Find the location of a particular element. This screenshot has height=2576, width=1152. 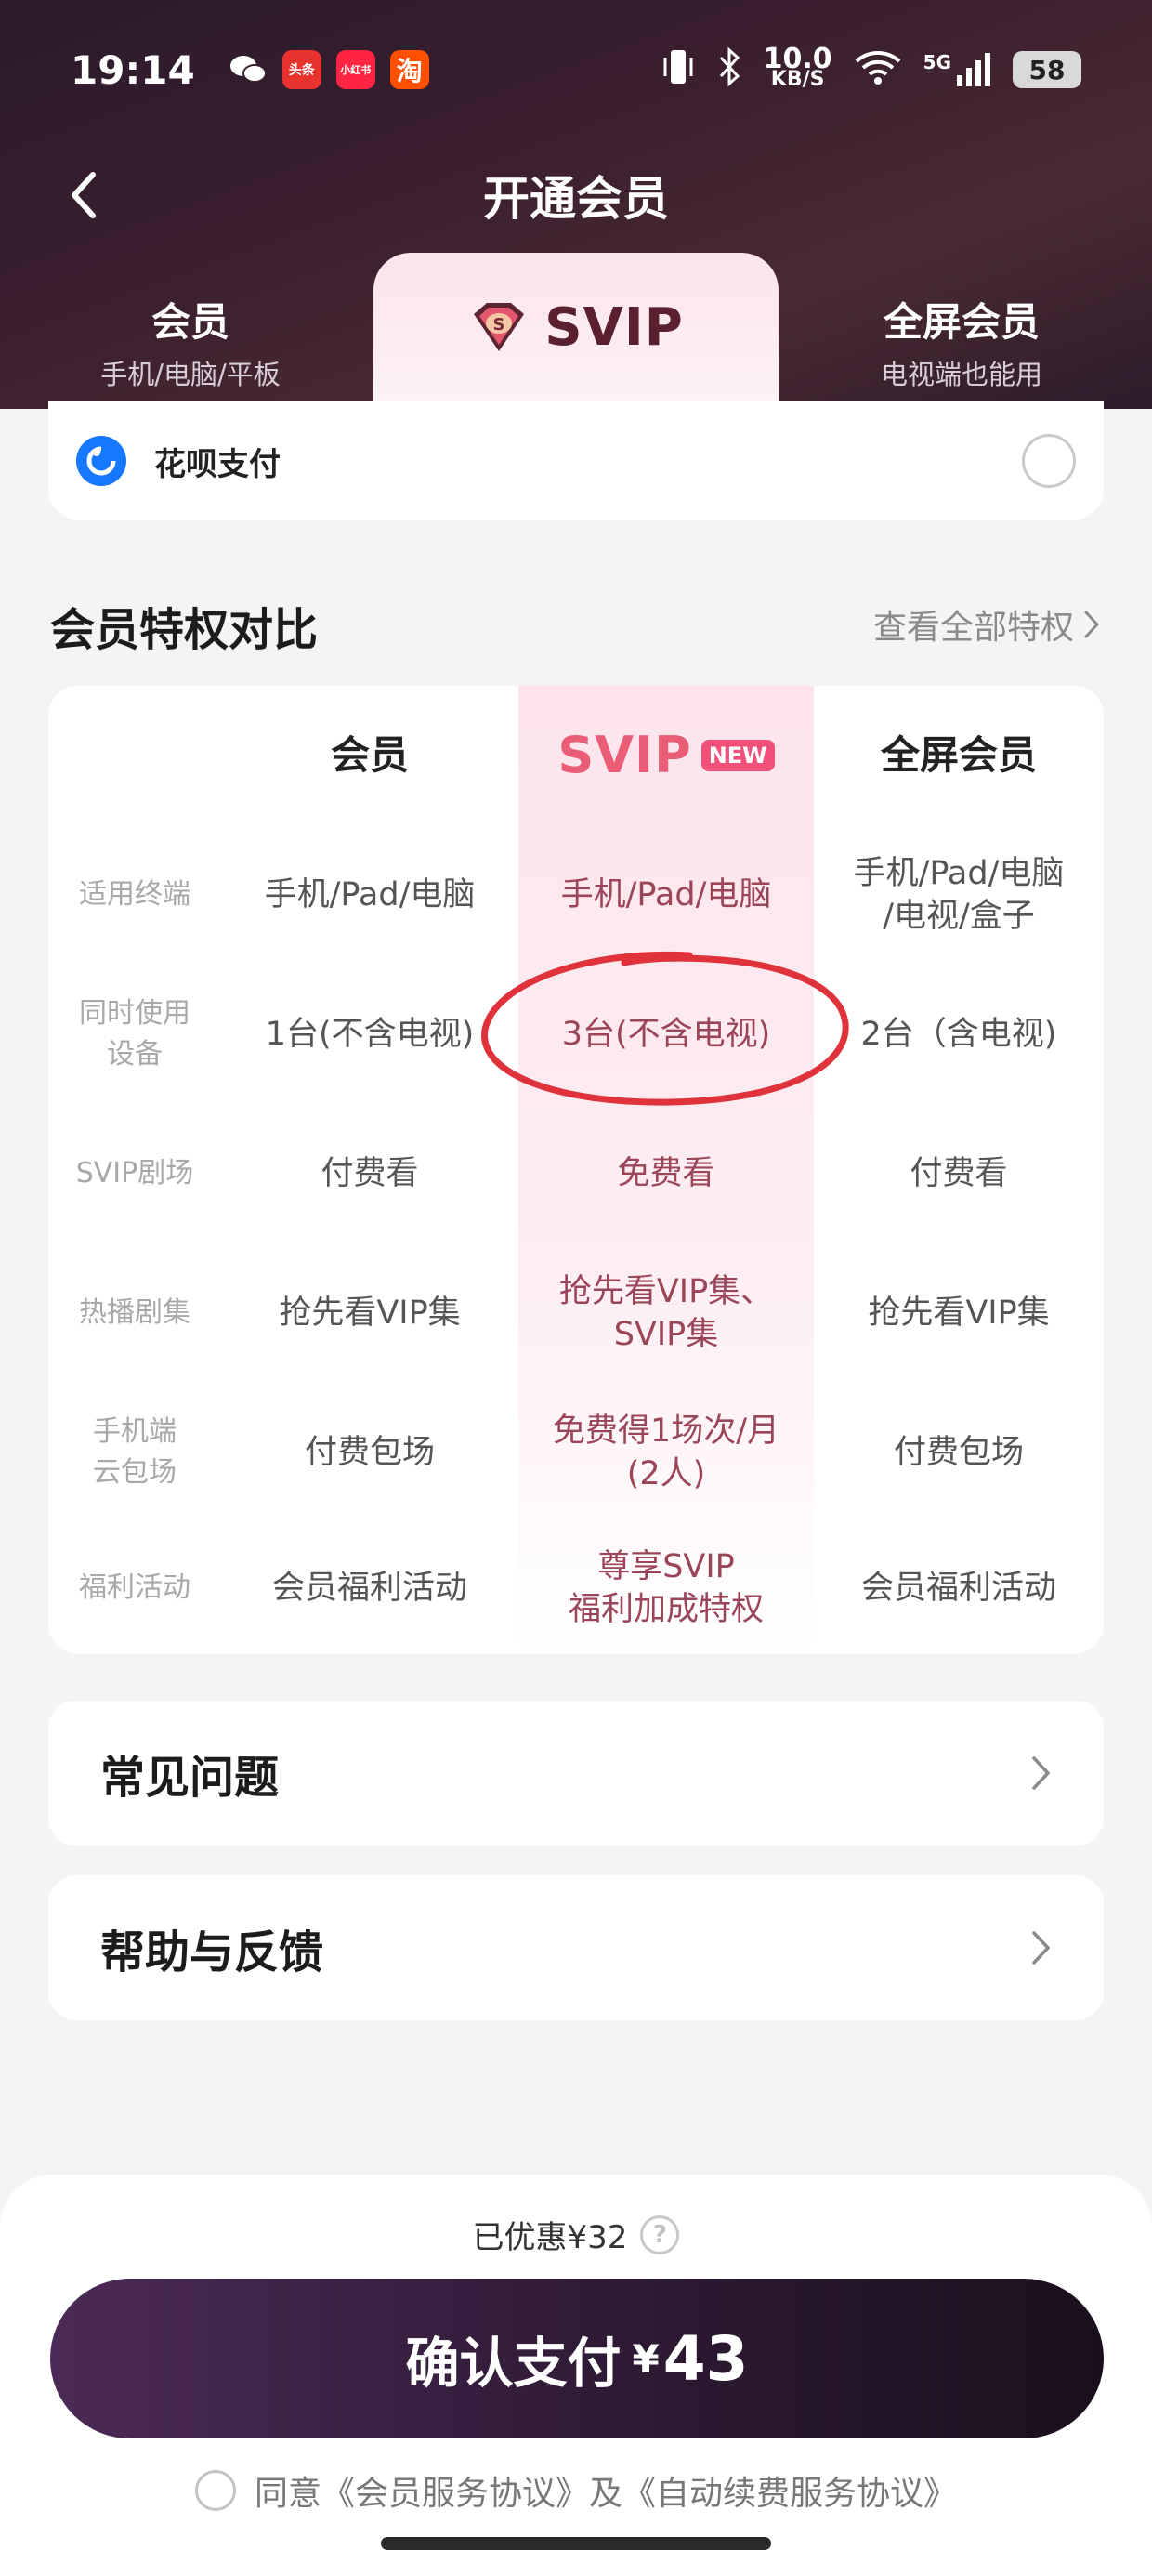

tab-member: 会员 手机/电脑/平板 is located at coordinates (190, 341).